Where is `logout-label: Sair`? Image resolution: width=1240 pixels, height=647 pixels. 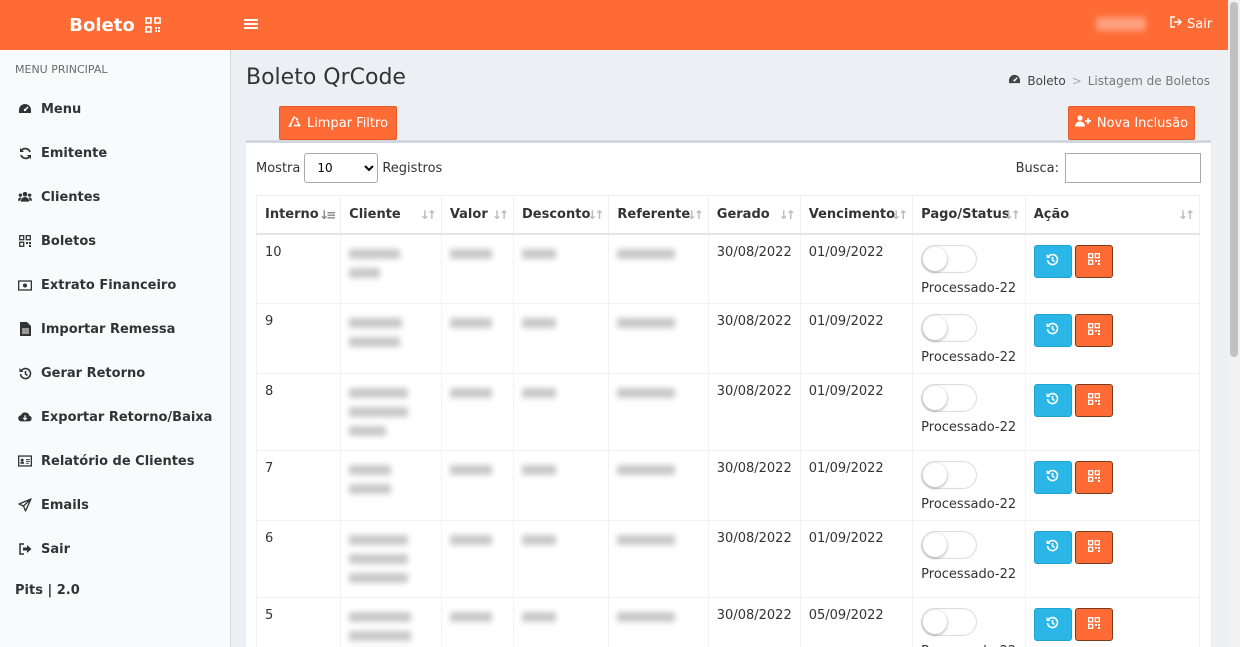 logout-label: Sair is located at coordinates (1200, 24).